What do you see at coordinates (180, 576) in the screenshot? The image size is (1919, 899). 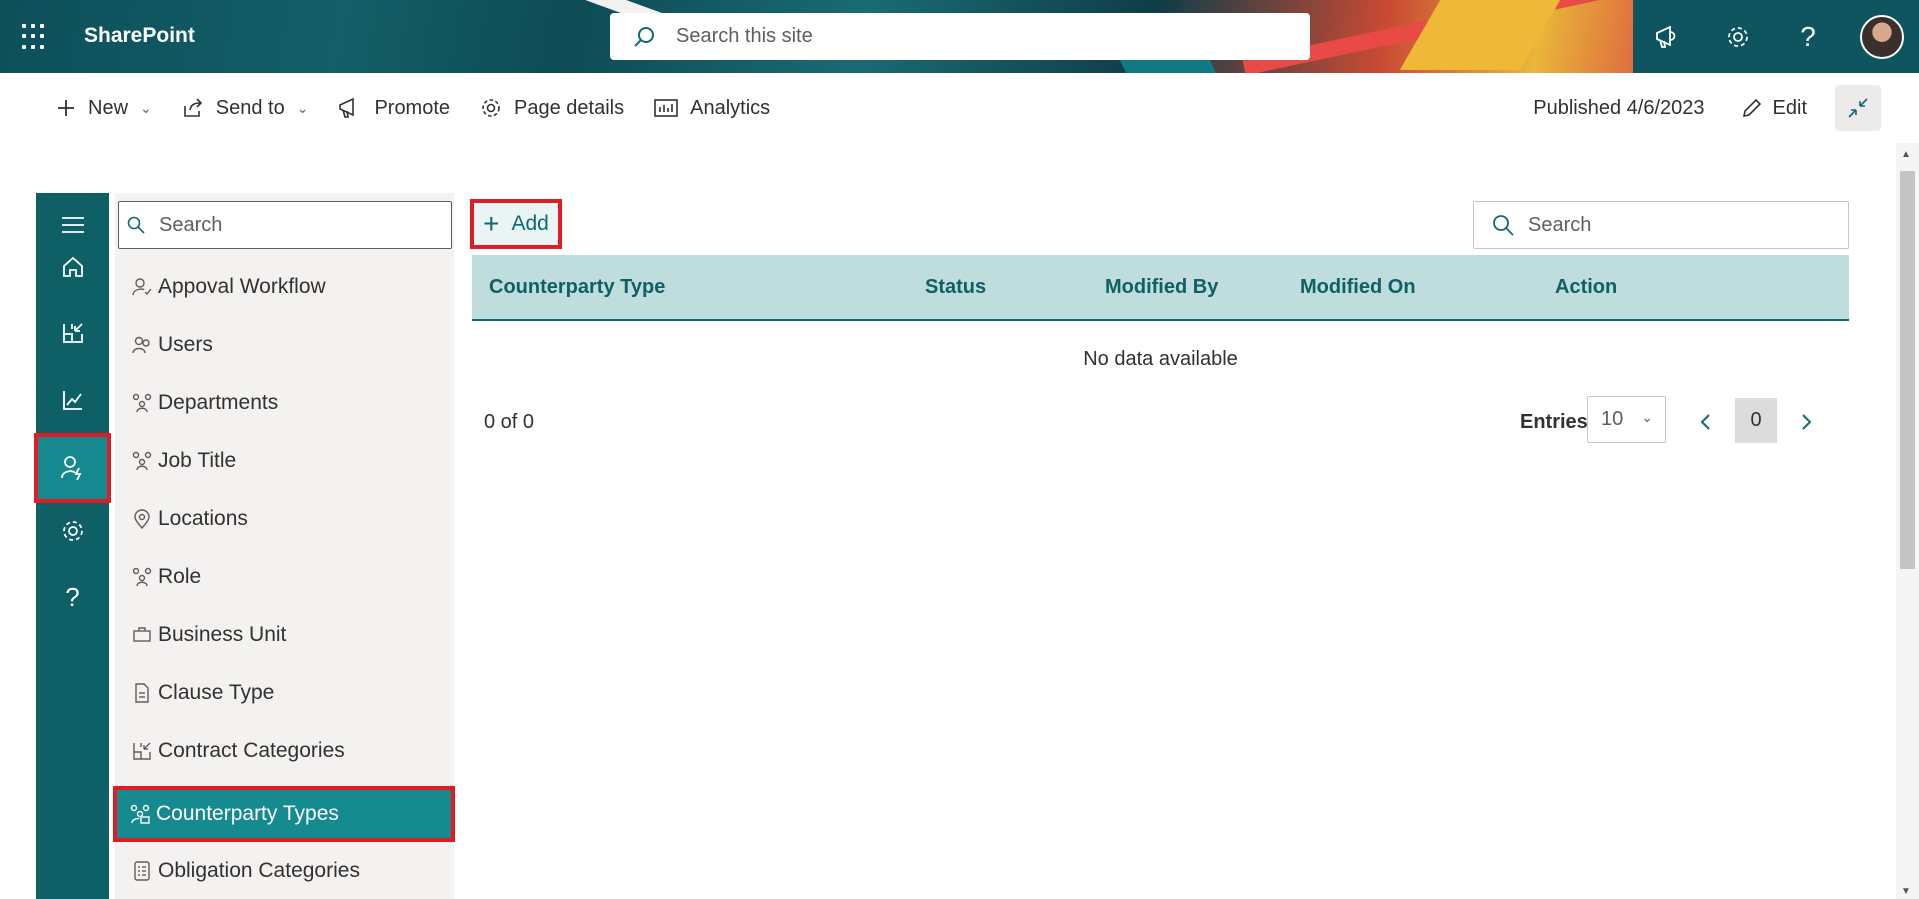 I see `nav-item-label: Role` at bounding box center [180, 576].